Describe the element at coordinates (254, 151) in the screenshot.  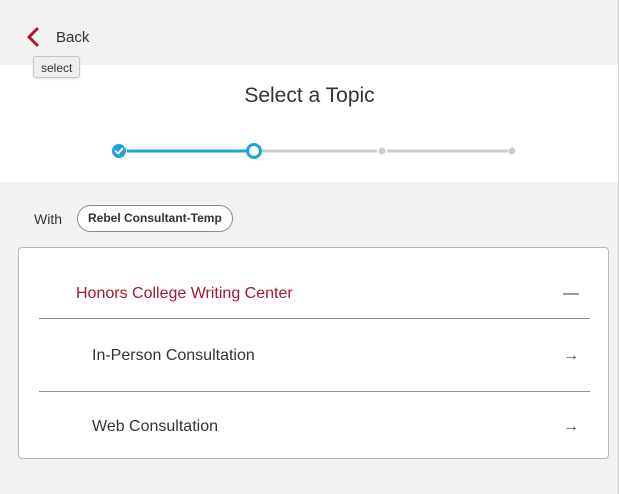
I see `step-2-current` at that location.